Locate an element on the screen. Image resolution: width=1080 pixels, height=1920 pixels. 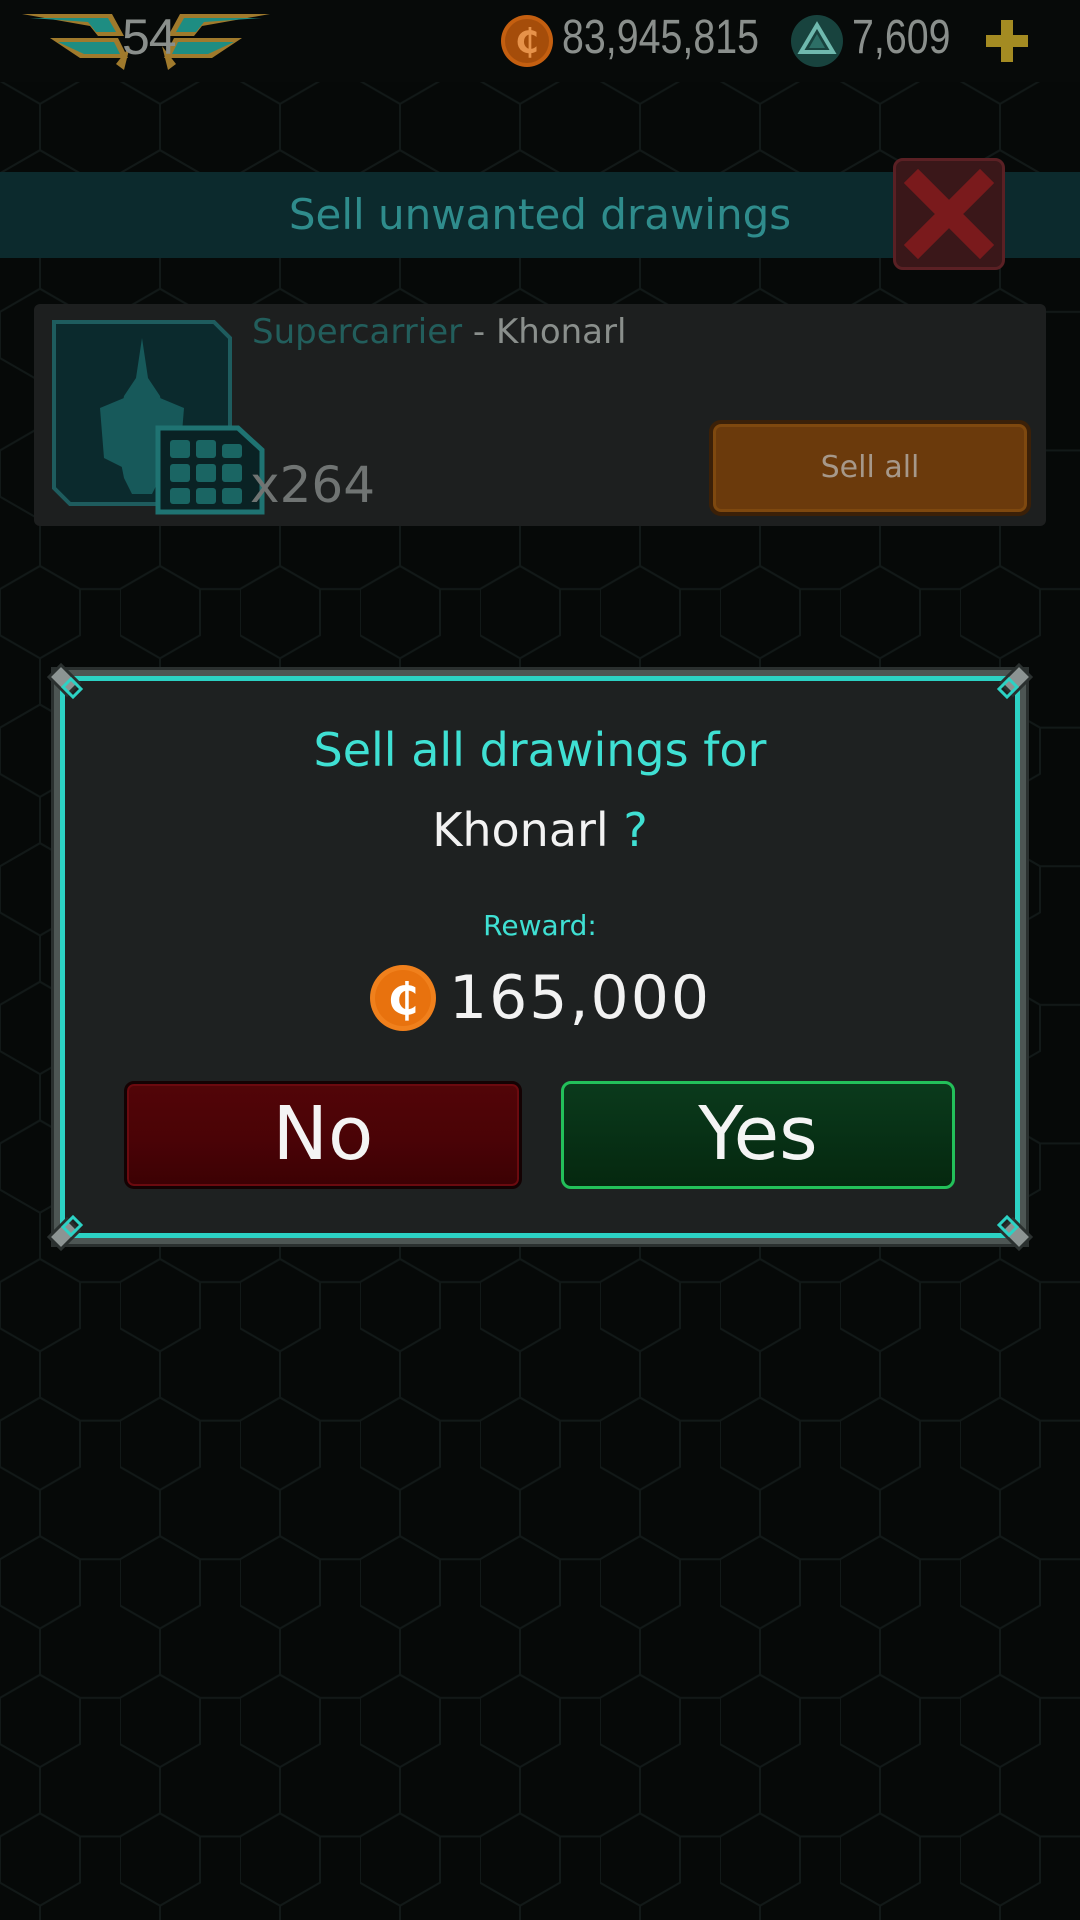
reward-row: ₵ 165,000 is located at coordinates (540, 998).